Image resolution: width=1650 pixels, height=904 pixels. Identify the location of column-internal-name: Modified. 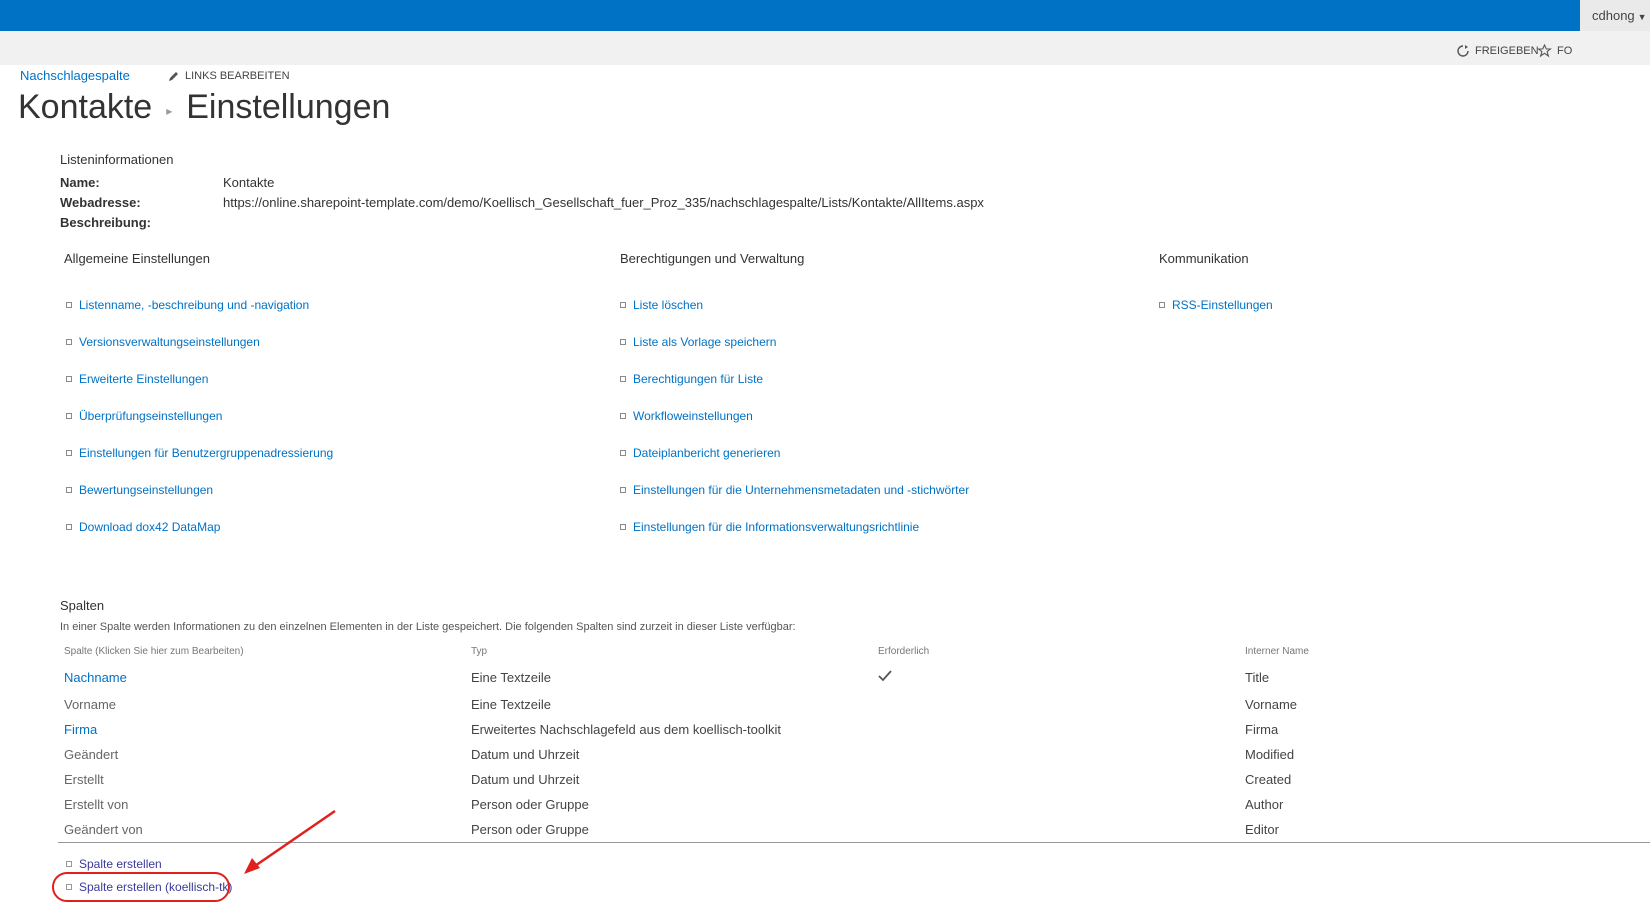
(1270, 754).